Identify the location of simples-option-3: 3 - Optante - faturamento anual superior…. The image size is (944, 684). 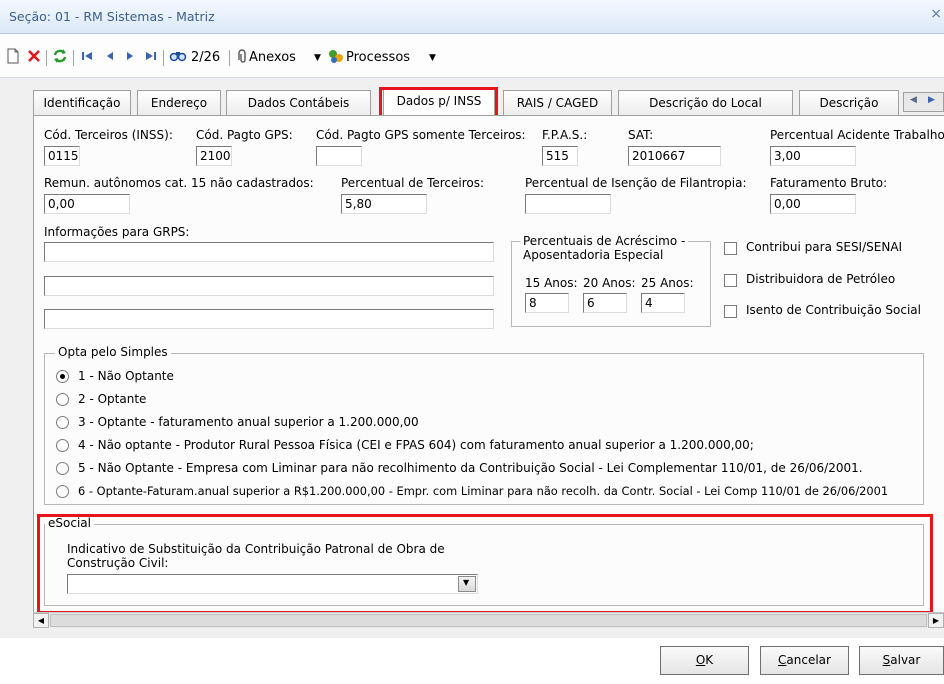
(248, 422).